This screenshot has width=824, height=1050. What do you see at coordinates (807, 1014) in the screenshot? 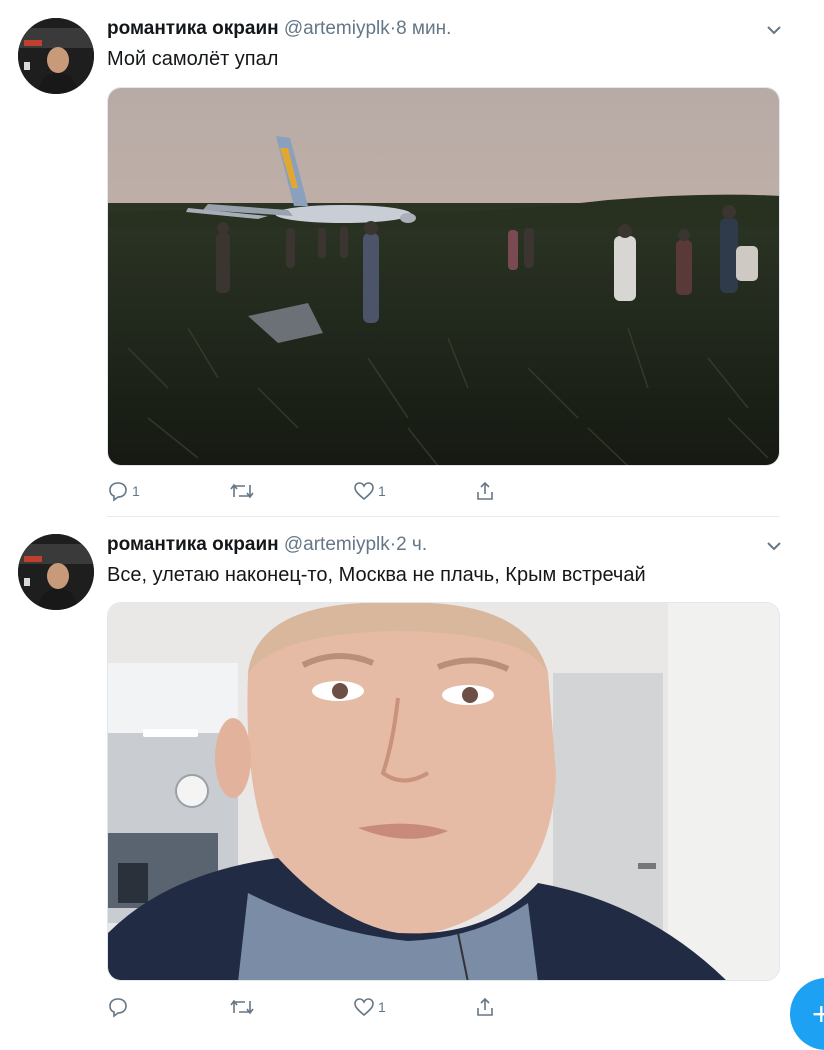
I see `compose-tweet-button: +` at bounding box center [807, 1014].